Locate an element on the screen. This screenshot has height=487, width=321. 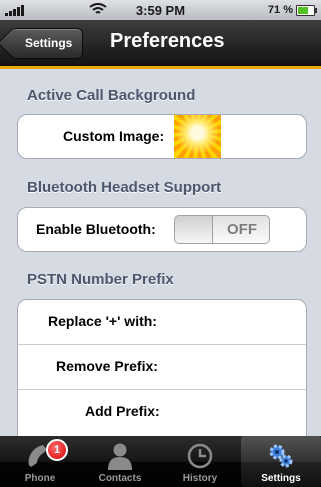
page-title: Preferences is located at coordinates (167, 41).